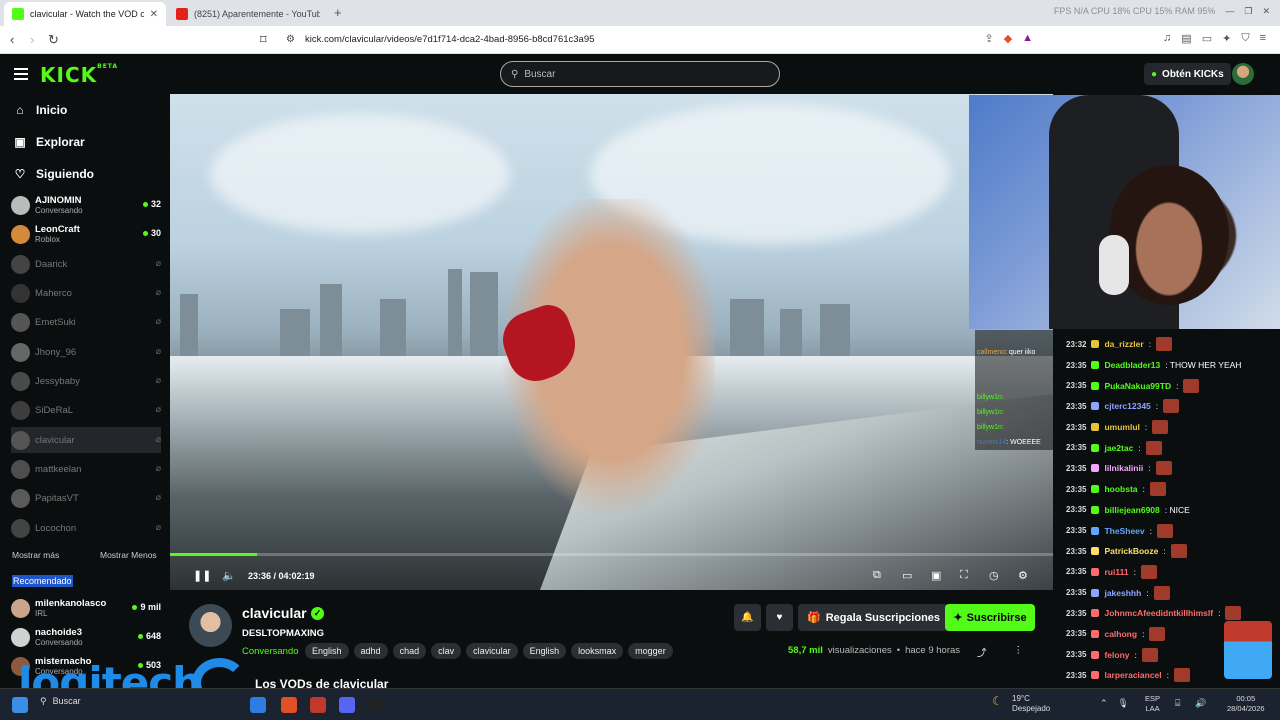 The width and height of the screenshot is (1280, 720). I want to click on new-tab-button: +, so click(338, 12).